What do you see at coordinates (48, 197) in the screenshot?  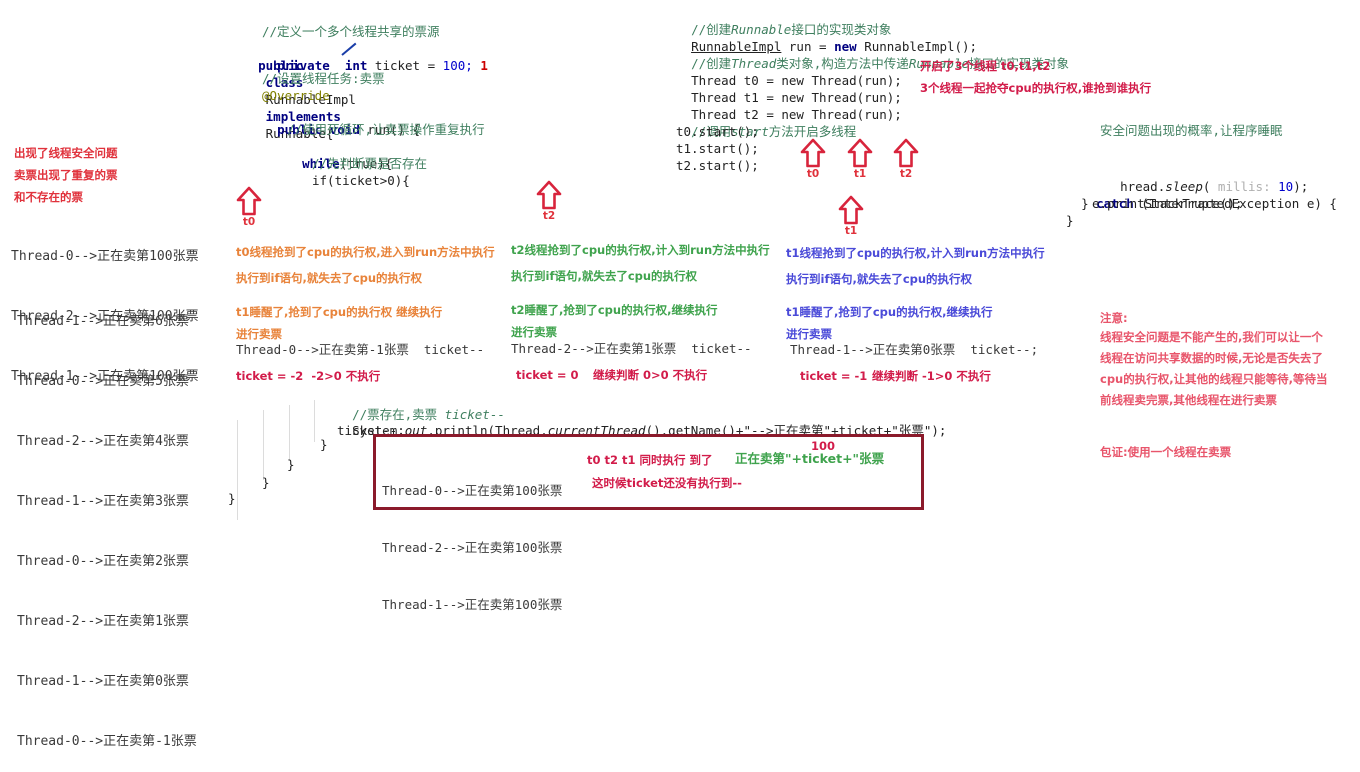 I see `left-note-2: 和不存在的票` at bounding box center [48, 197].